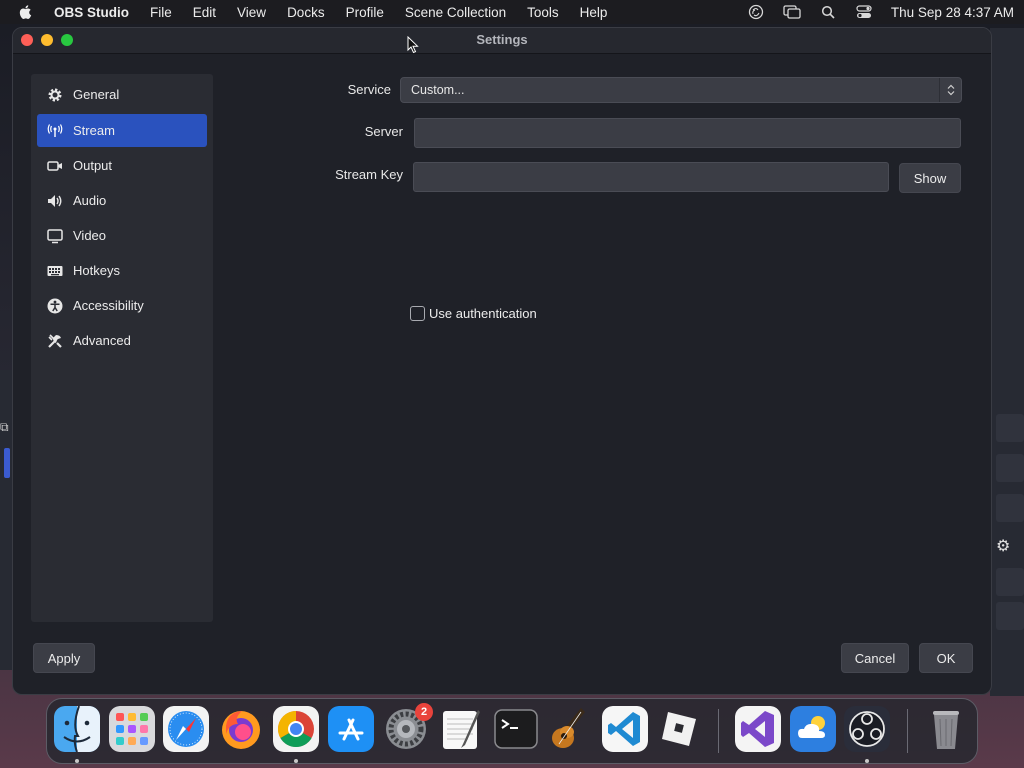  What do you see at coordinates (455, 12) in the screenshot?
I see `menu-scene-collection: Scene Collection` at bounding box center [455, 12].